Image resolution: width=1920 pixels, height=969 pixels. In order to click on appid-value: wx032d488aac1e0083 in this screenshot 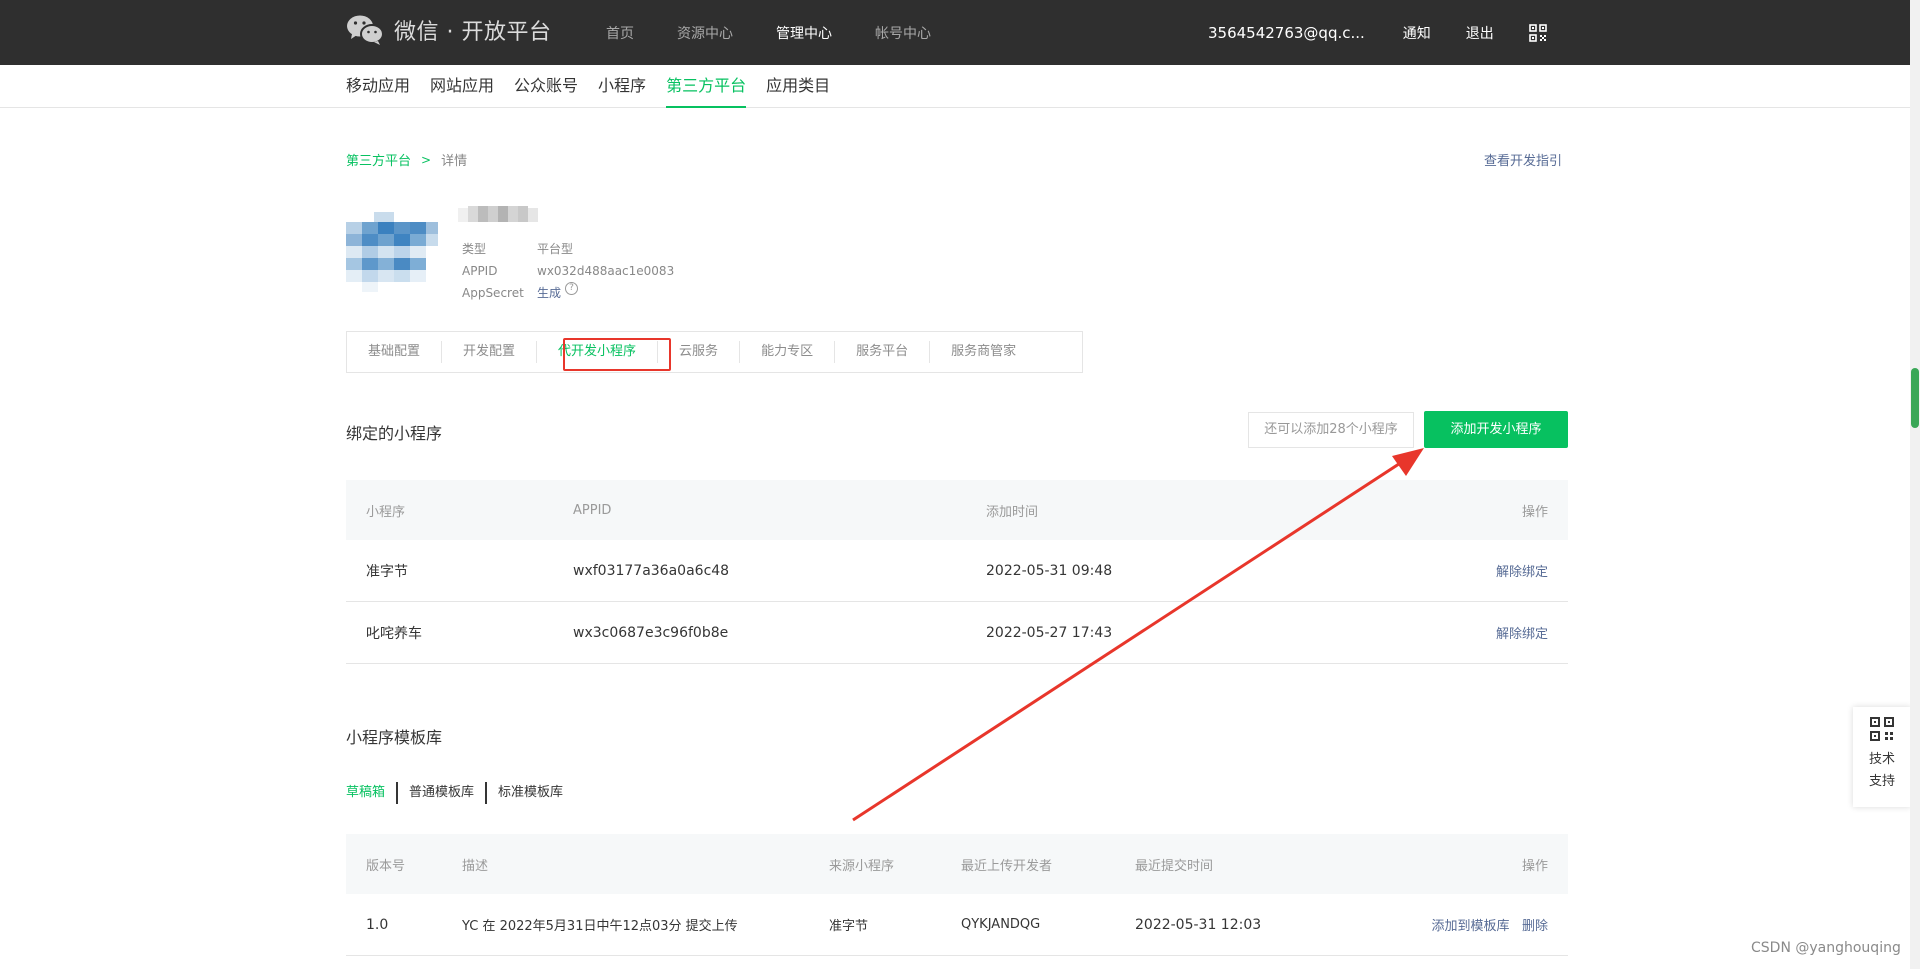, I will do `click(606, 271)`.